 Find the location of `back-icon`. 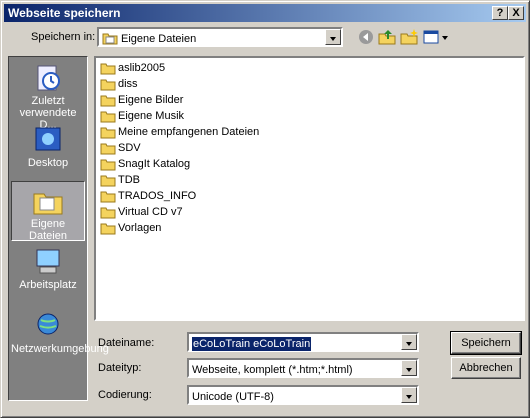

back-icon is located at coordinates (366, 37).